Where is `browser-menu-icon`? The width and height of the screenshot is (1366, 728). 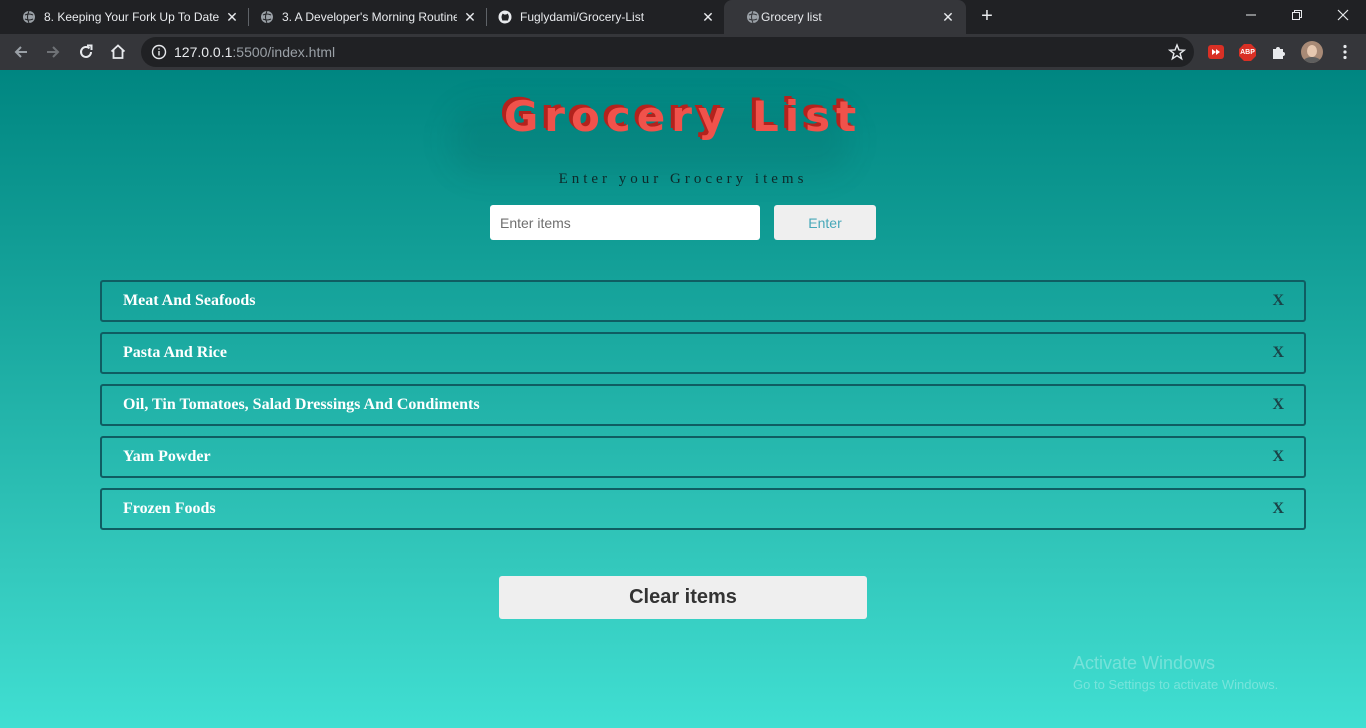 browser-menu-icon is located at coordinates (1345, 52).